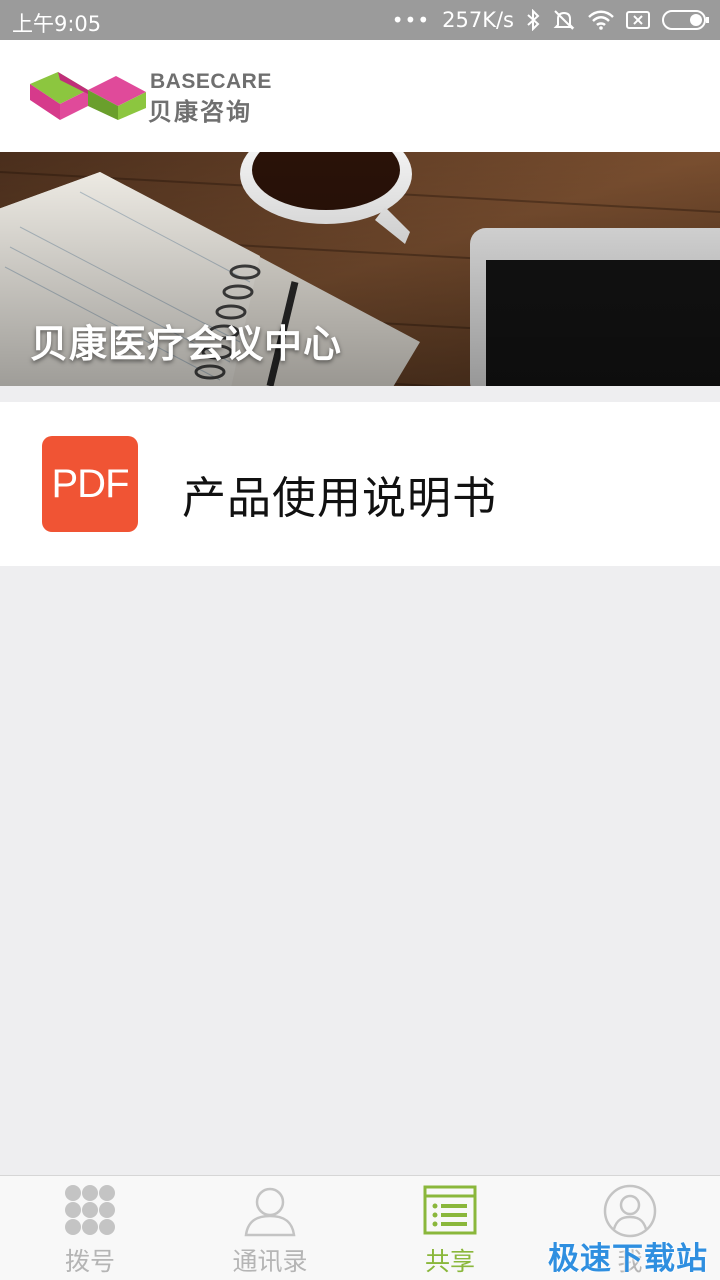  Describe the element at coordinates (57, 24) in the screenshot. I see `status-time: 上午9:05` at that location.